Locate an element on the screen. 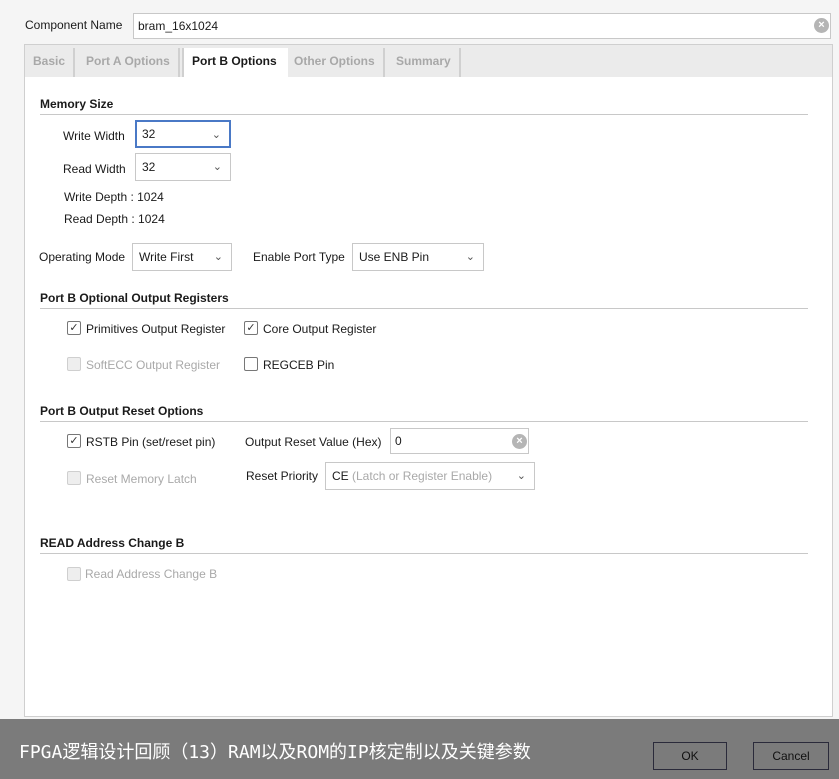 The height and width of the screenshot is (779, 839). read-width-label: Read Width is located at coordinates (94, 169).